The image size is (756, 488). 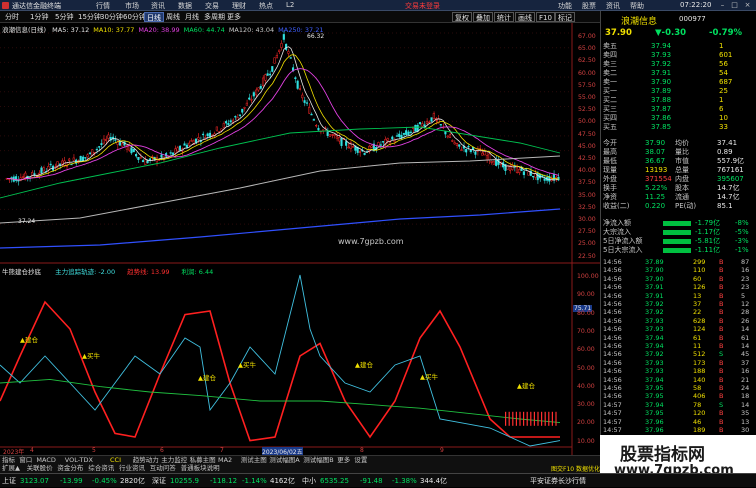 I want to click on index-name: 深证, so click(x=159, y=481).